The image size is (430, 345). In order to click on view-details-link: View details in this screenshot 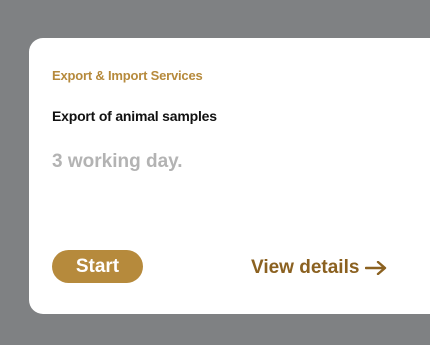, I will do `click(319, 268)`.